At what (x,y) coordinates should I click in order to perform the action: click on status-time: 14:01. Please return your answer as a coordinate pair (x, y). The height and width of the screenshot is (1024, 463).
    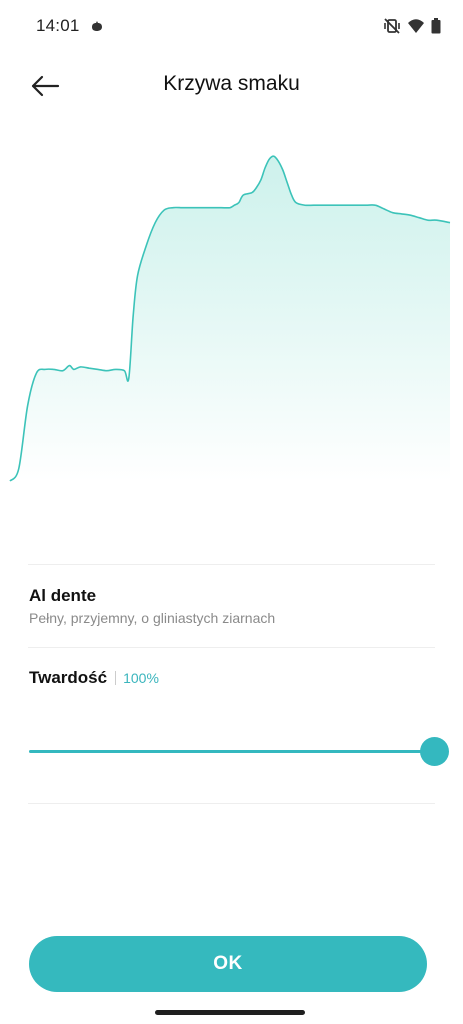
    Looking at the image, I should click on (58, 25).